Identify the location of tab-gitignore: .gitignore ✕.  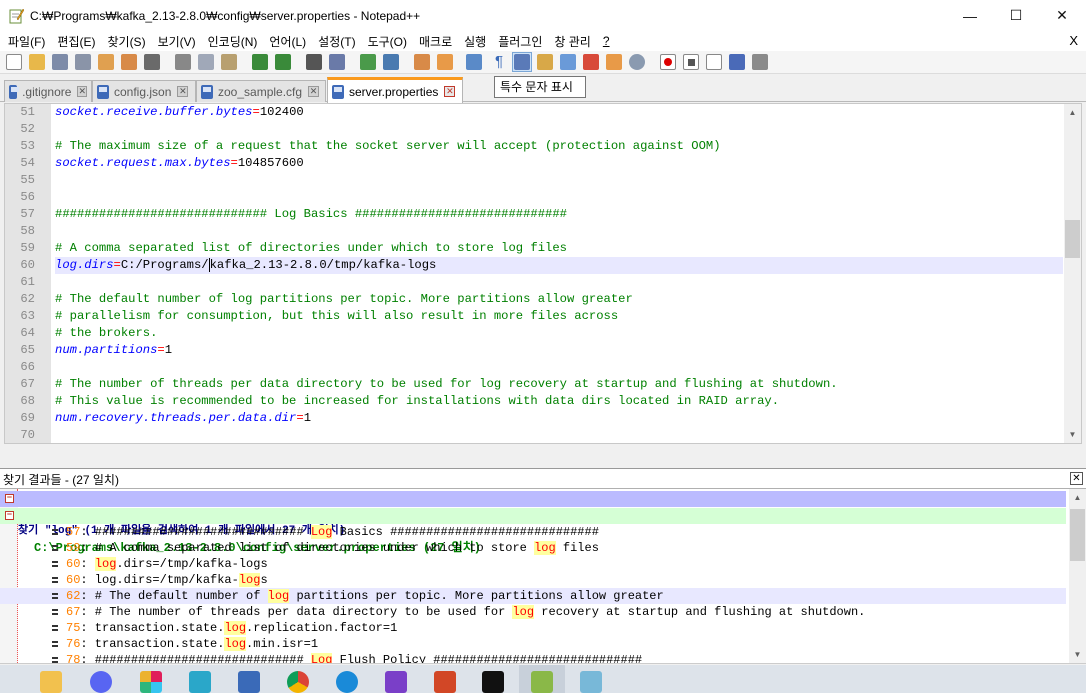
(48, 91).